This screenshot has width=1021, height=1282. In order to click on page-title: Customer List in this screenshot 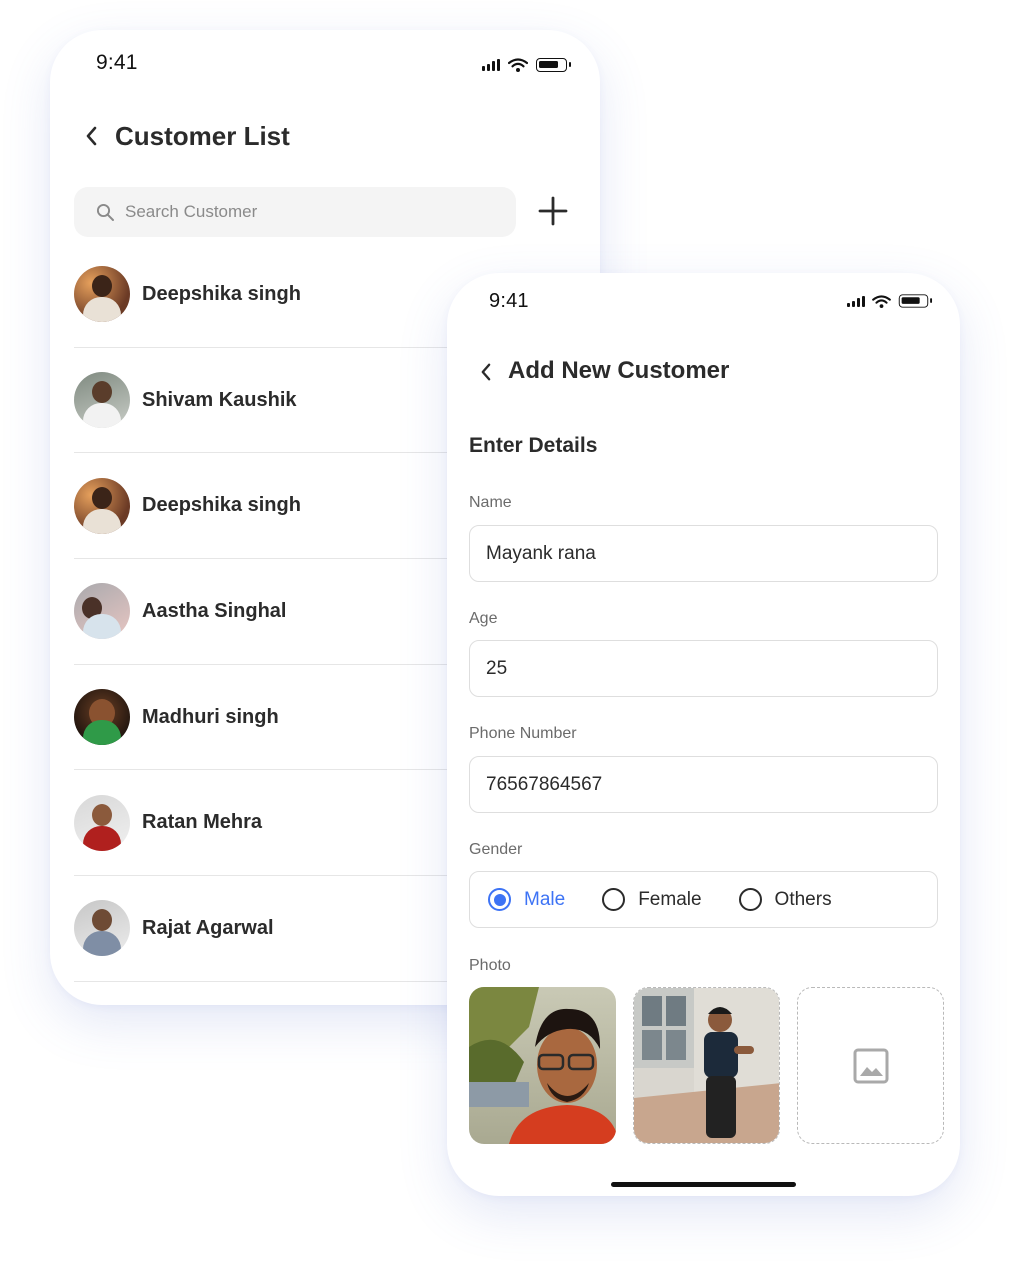, I will do `click(202, 136)`.